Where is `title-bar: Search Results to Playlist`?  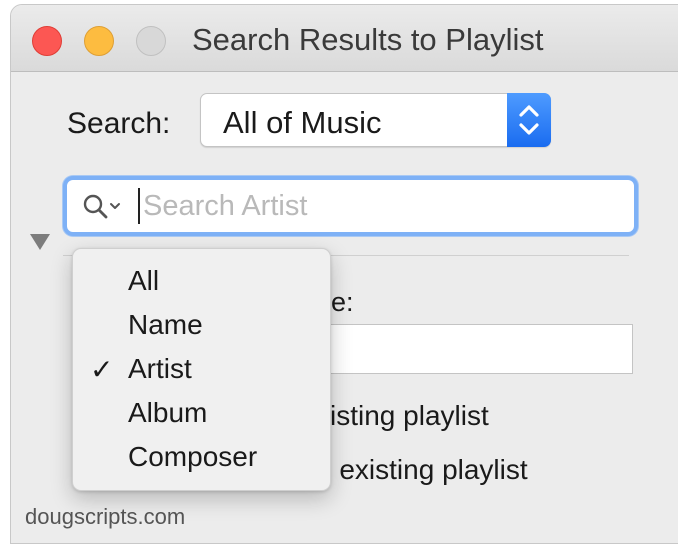
title-bar: Search Results to Playlist is located at coordinates (344, 38).